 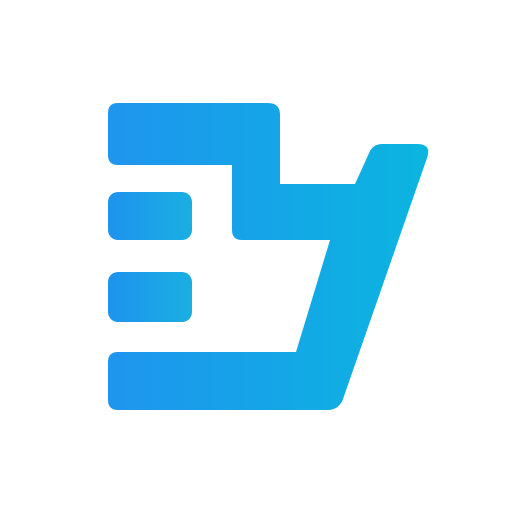 I want to click on logo-lower-bar, so click(x=150, y=297).